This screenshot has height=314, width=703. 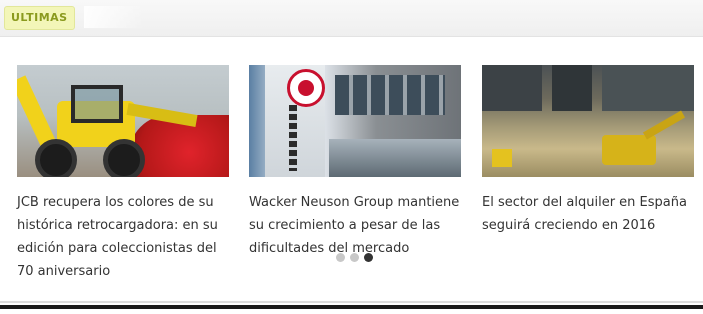 What do you see at coordinates (664, 125) in the screenshot?
I see `excavator-boom` at bounding box center [664, 125].